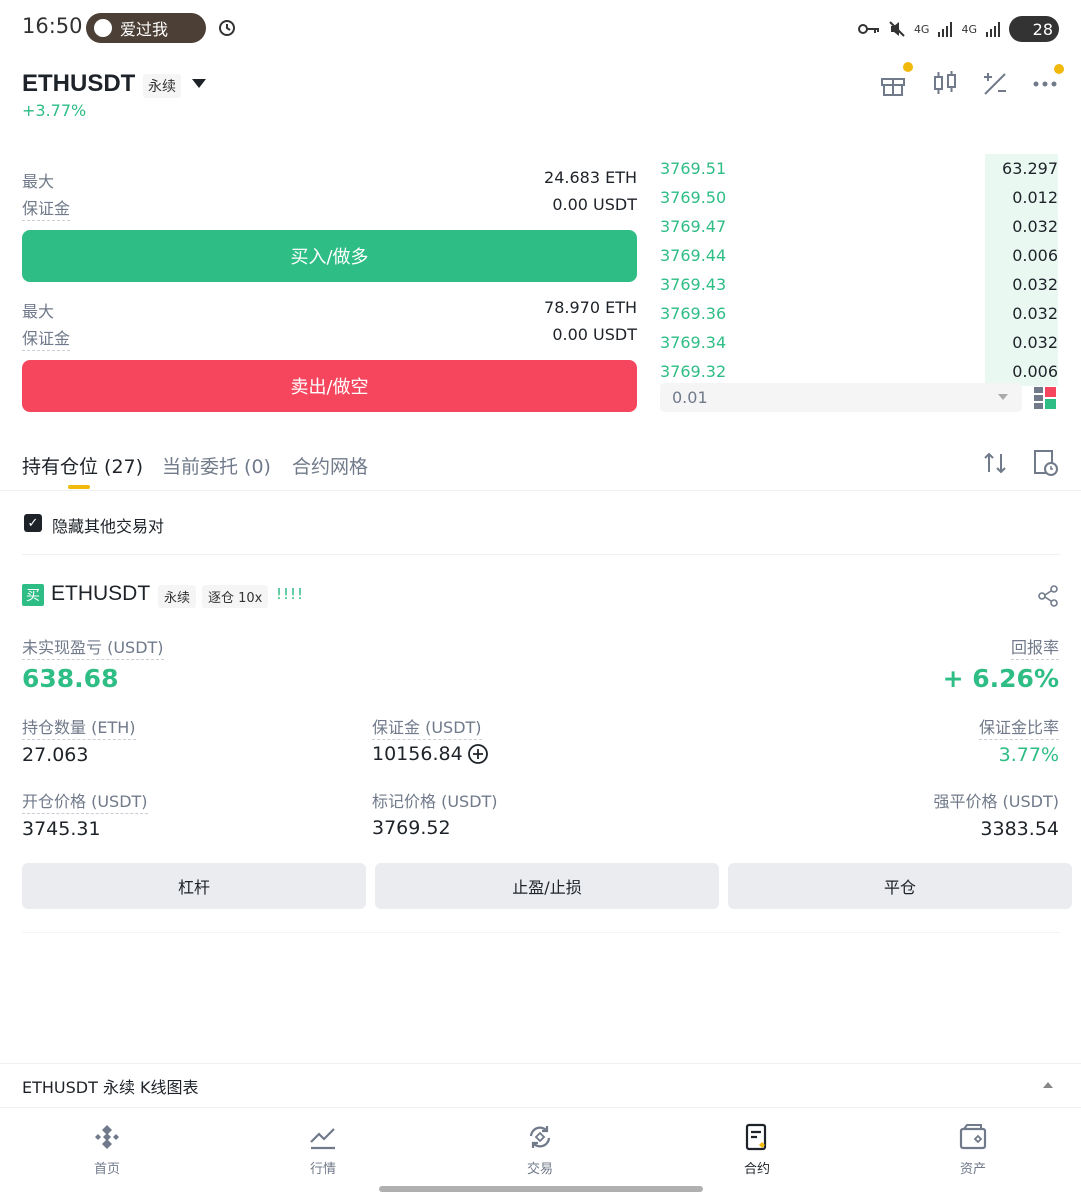 This screenshot has width=1081, height=1200. What do you see at coordinates (199, 83) in the screenshot?
I see `symbol-dropdown-icon` at bounding box center [199, 83].